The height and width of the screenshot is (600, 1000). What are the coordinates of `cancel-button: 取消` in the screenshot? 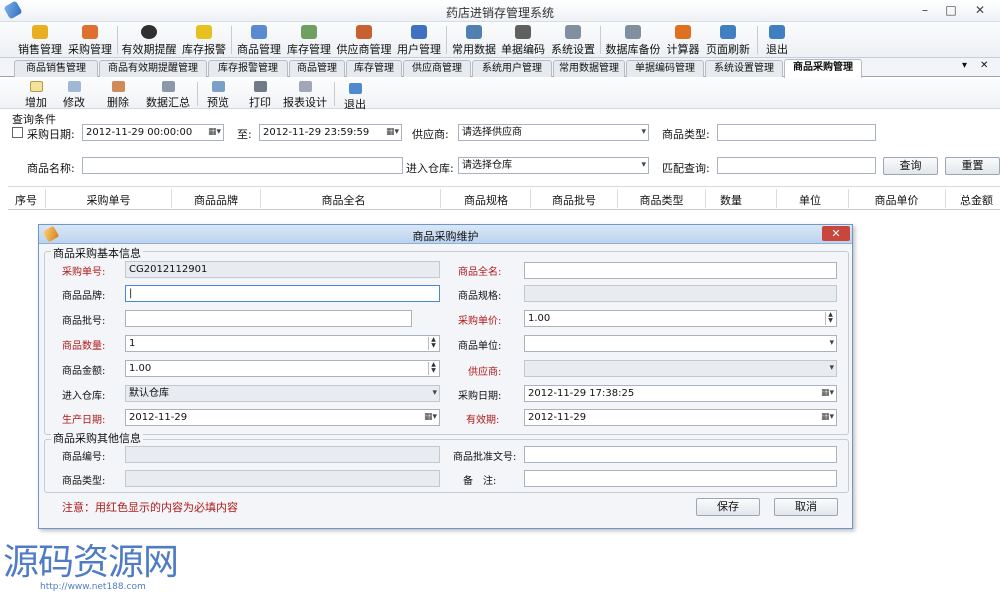 It's located at (806, 507).